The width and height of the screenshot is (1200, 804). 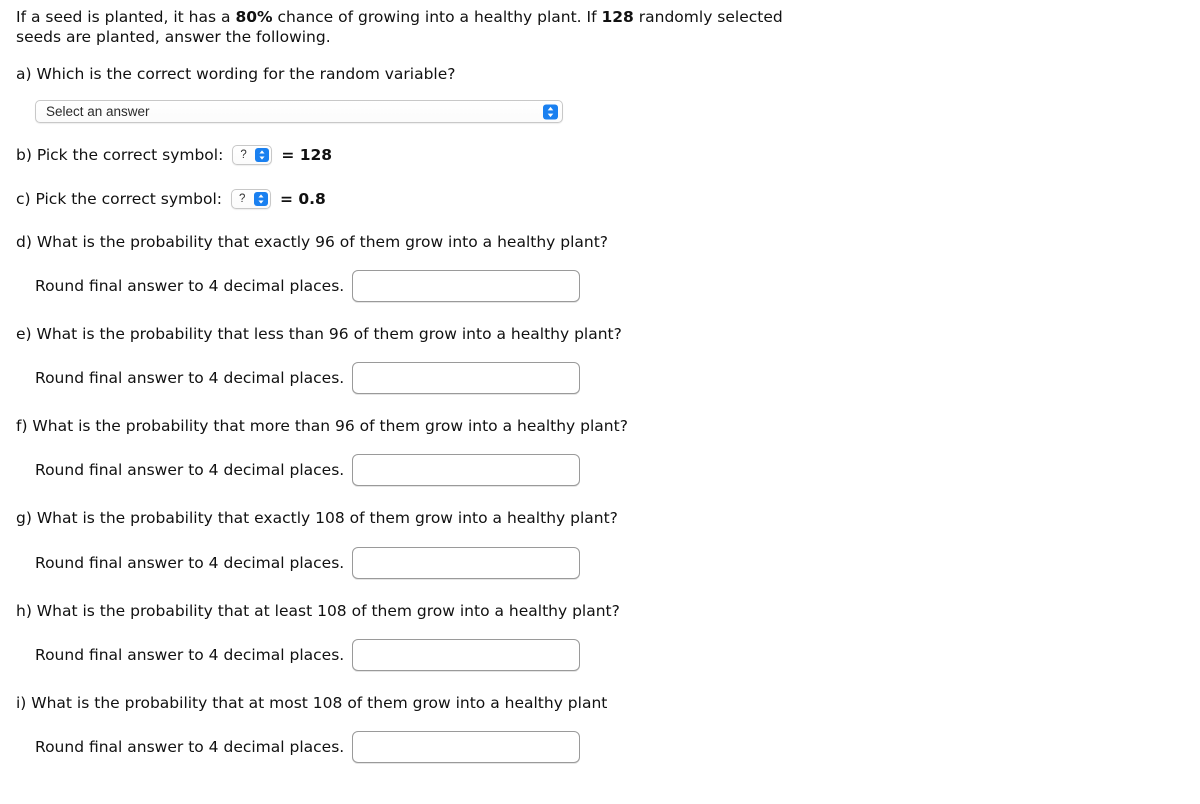 I want to click on question-c-row: c) Pick the correct symbol: ? = 0.8, so click(x=171, y=199).